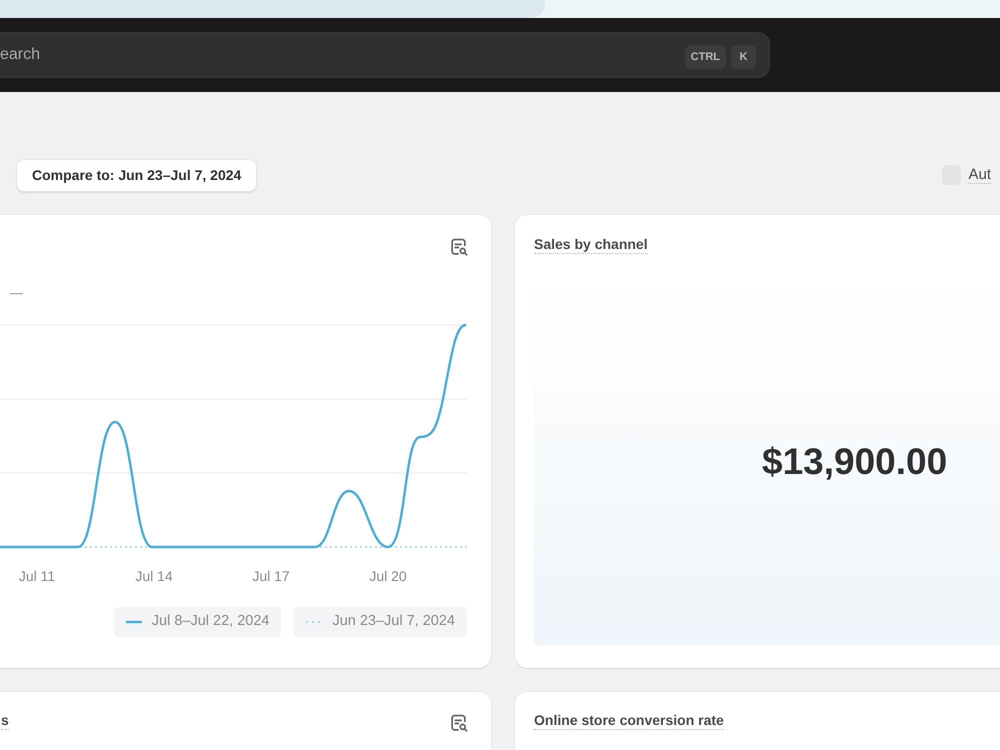 The width and height of the screenshot is (1000, 750). What do you see at coordinates (271, 576) in the screenshot?
I see `axis-label: Jul 17` at bounding box center [271, 576].